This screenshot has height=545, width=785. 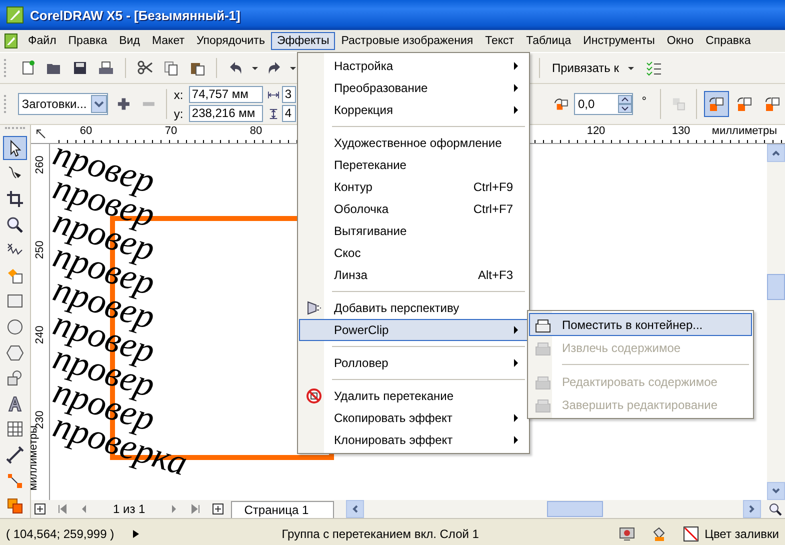 What do you see at coordinates (776, 322) in the screenshot?
I see `vertical-scrollbar` at bounding box center [776, 322].